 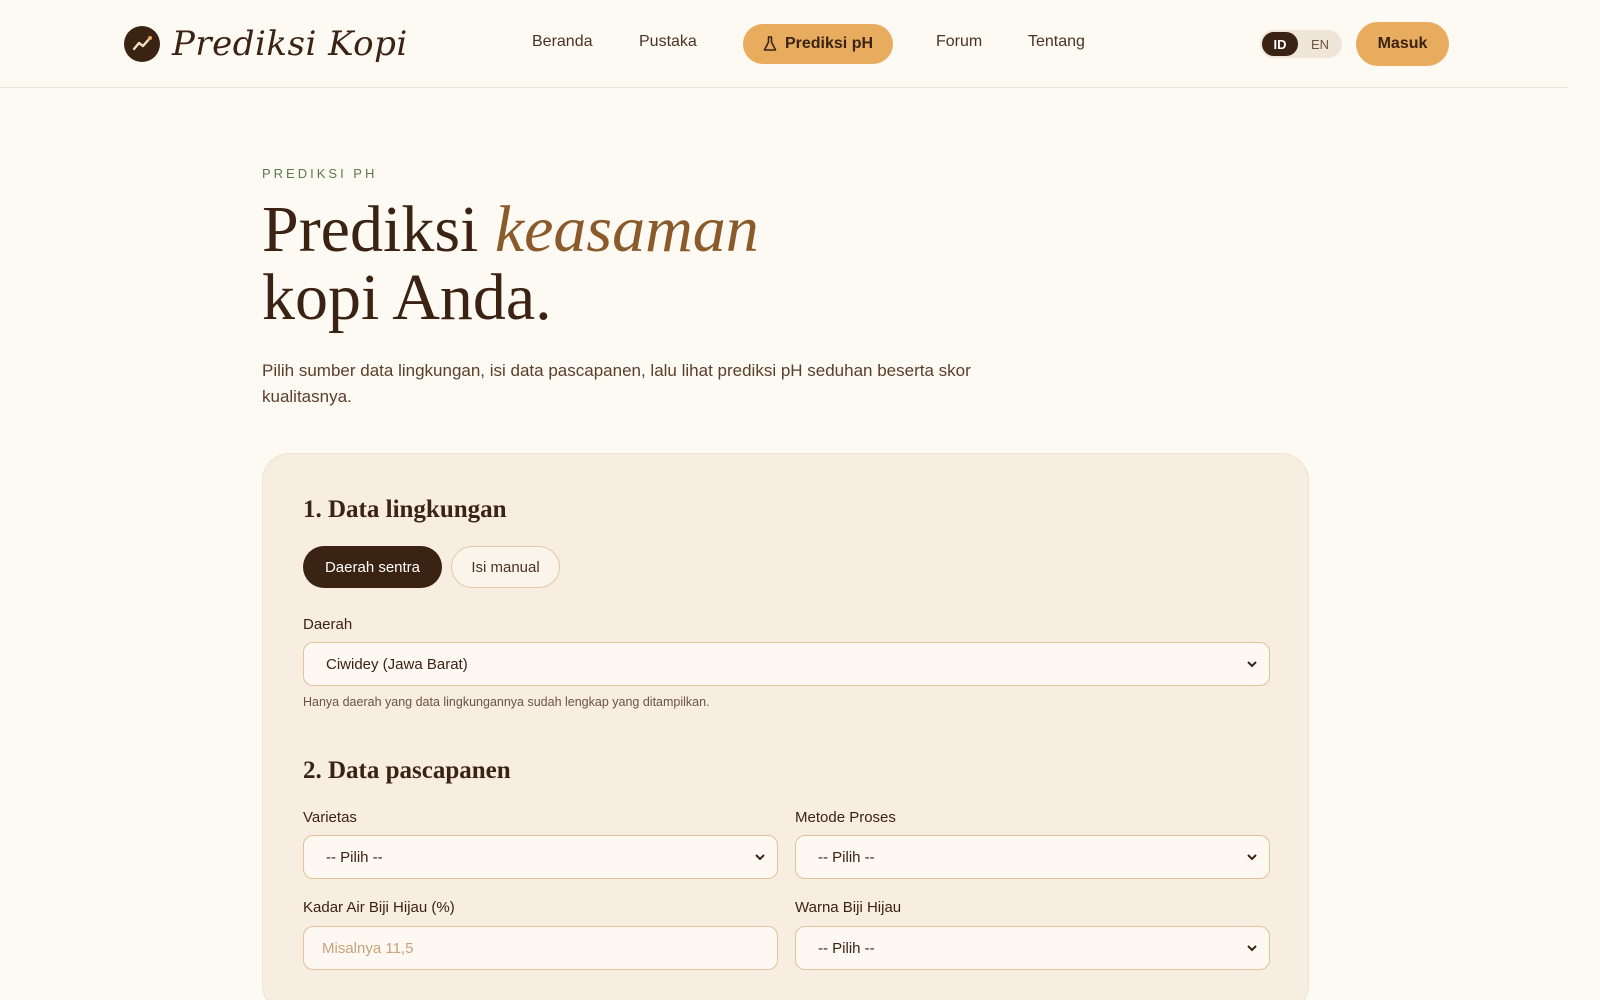 What do you see at coordinates (290, 44) in the screenshot?
I see `brand-name: Prediksi Kopi` at bounding box center [290, 44].